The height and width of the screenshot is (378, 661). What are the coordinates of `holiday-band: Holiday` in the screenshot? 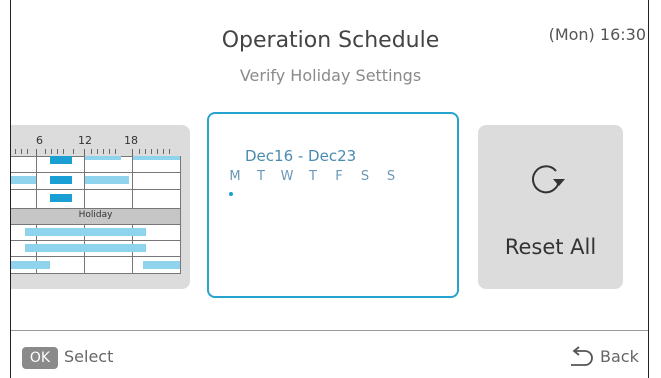 It's located at (95, 216).